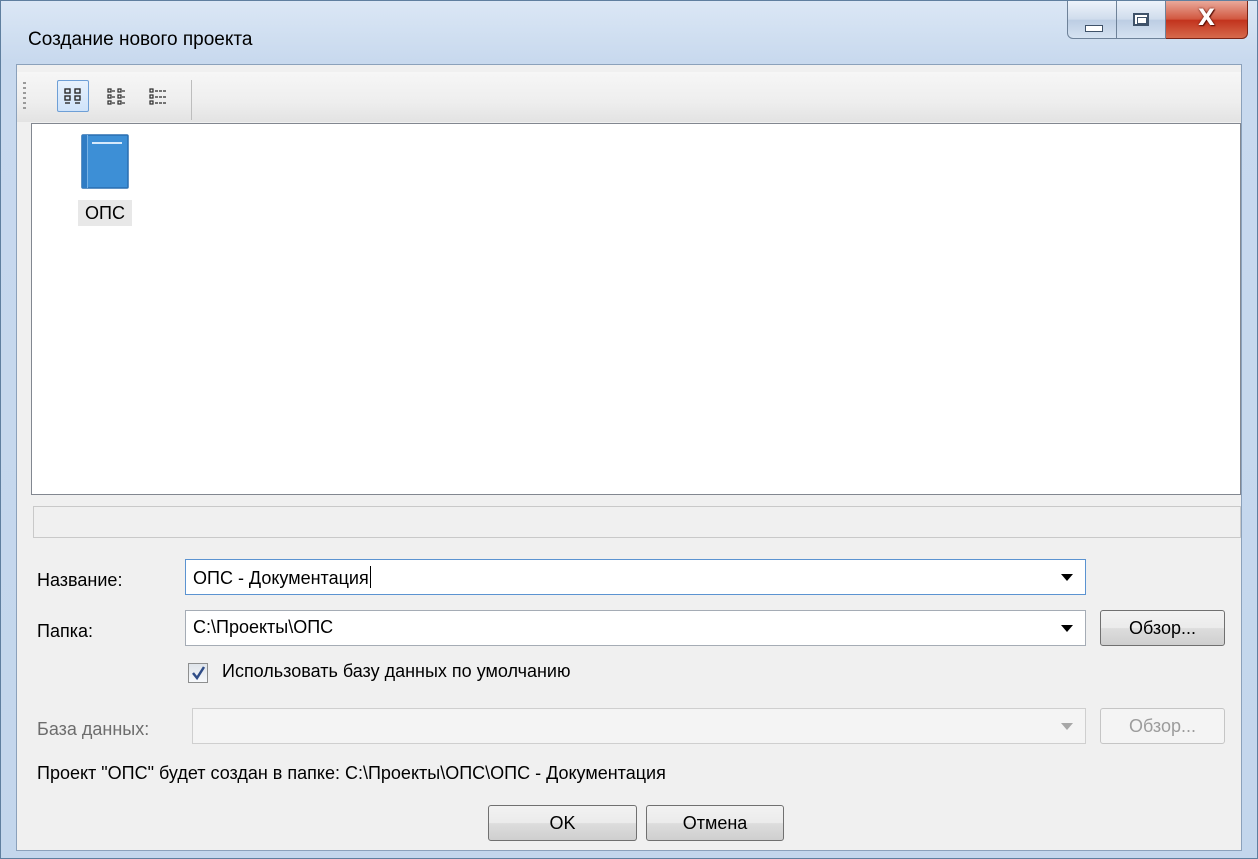 The height and width of the screenshot is (859, 1258). Describe the element at coordinates (370, 577) in the screenshot. I see `text-caret` at that location.